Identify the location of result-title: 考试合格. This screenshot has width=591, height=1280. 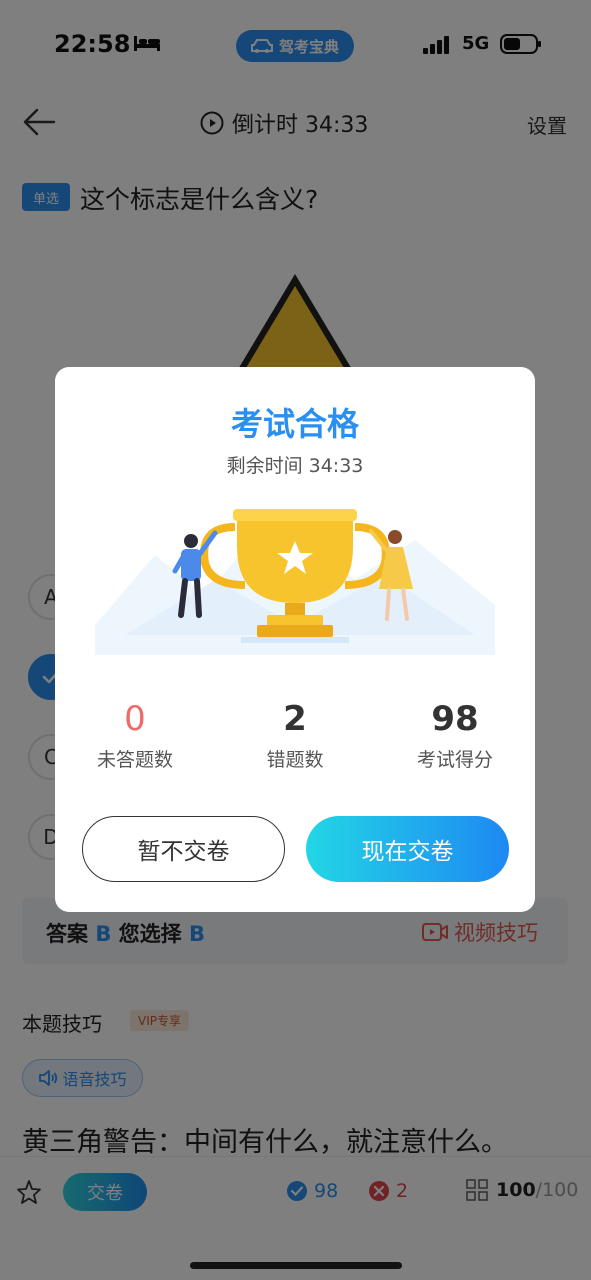
(294, 424).